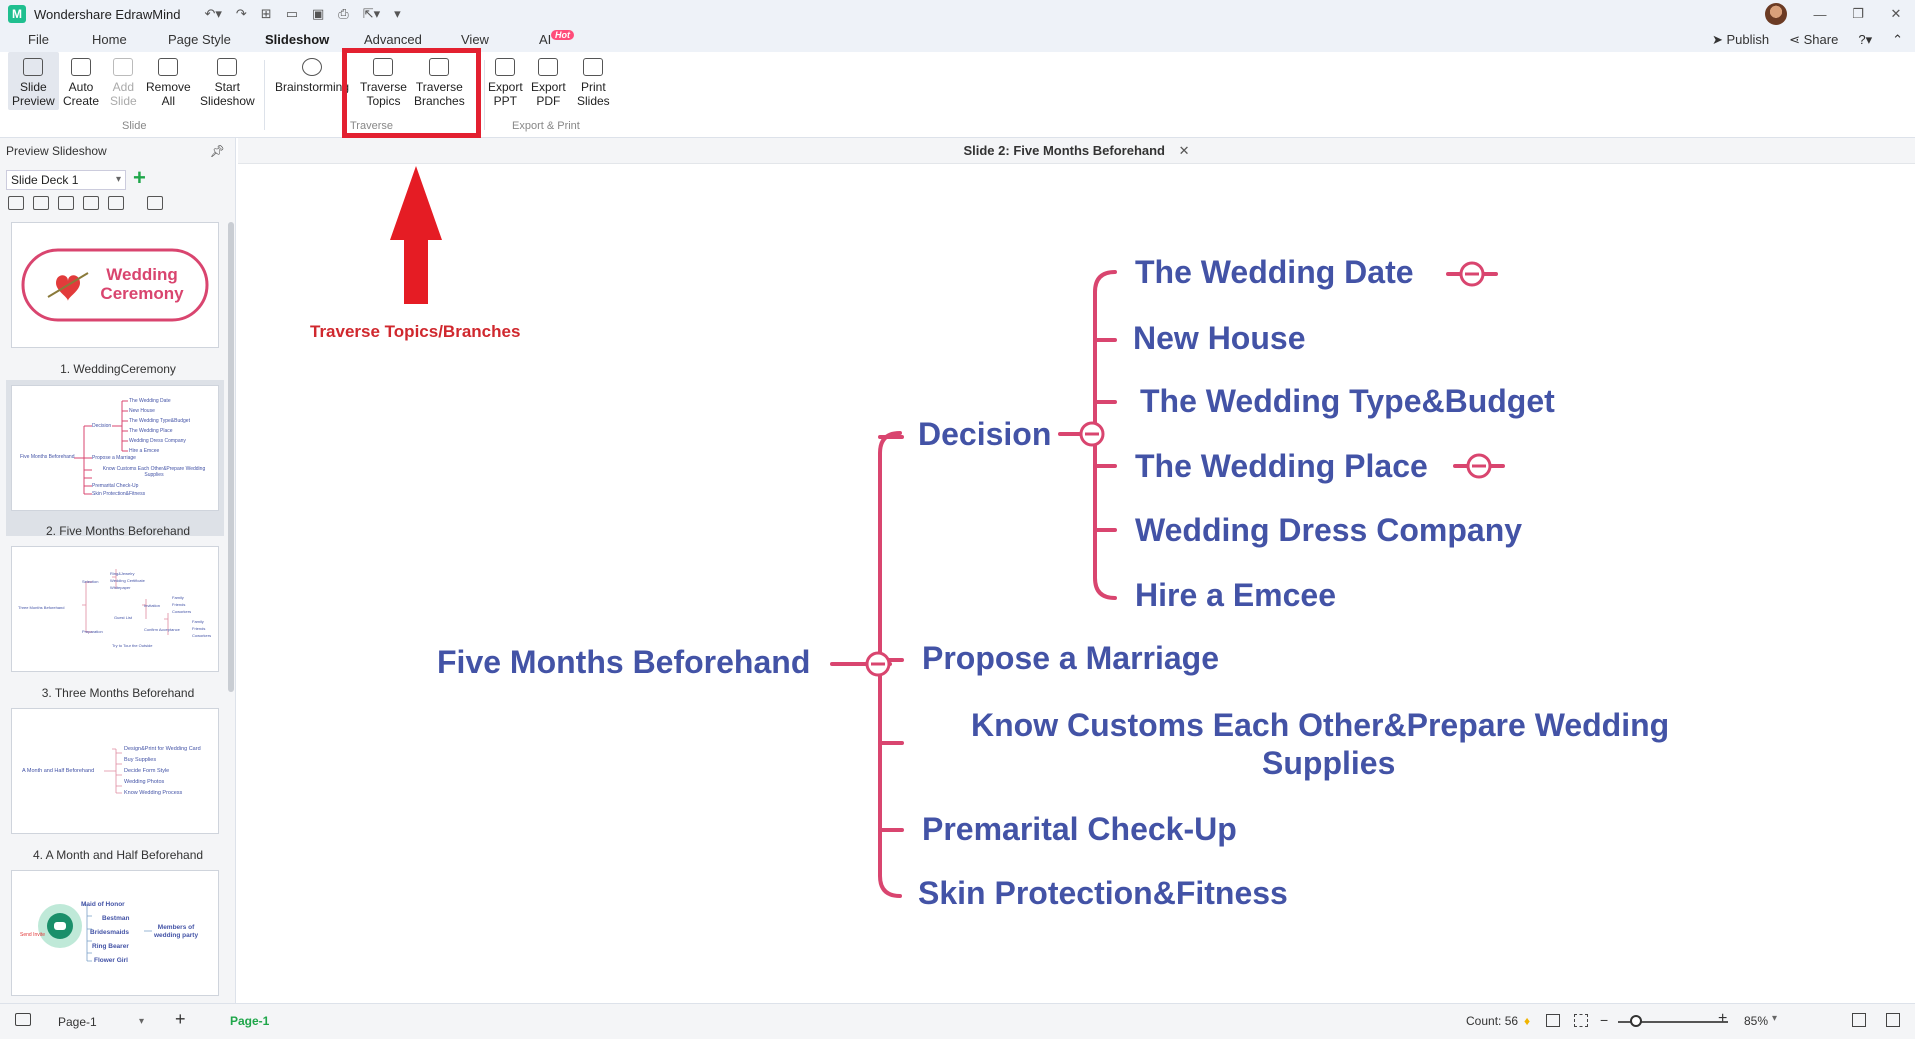 The width and height of the screenshot is (1915, 1039). I want to click on page-select: Page-1, so click(100, 1022).